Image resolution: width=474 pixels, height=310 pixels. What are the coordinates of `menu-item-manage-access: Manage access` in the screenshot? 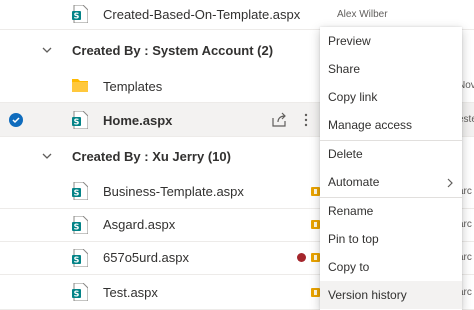 It's located at (391, 125).